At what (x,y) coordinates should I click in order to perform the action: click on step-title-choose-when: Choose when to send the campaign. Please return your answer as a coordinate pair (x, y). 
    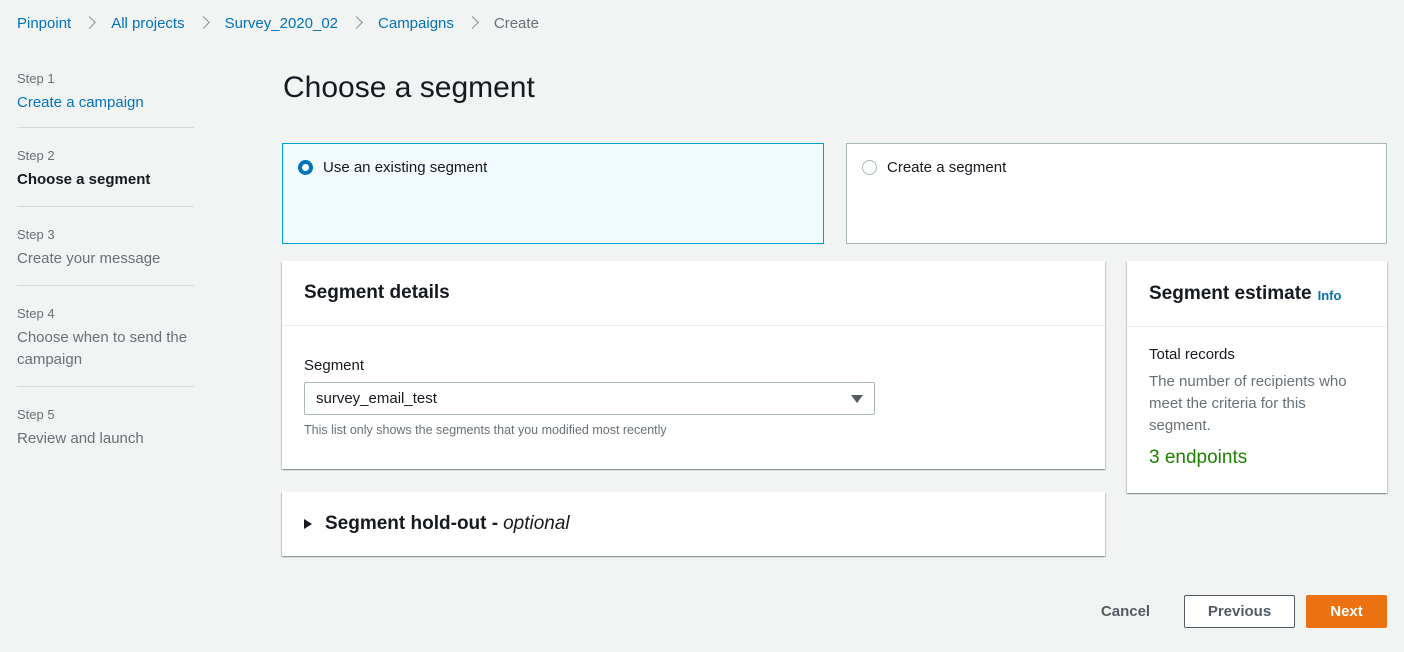
    Looking at the image, I should click on (102, 348).